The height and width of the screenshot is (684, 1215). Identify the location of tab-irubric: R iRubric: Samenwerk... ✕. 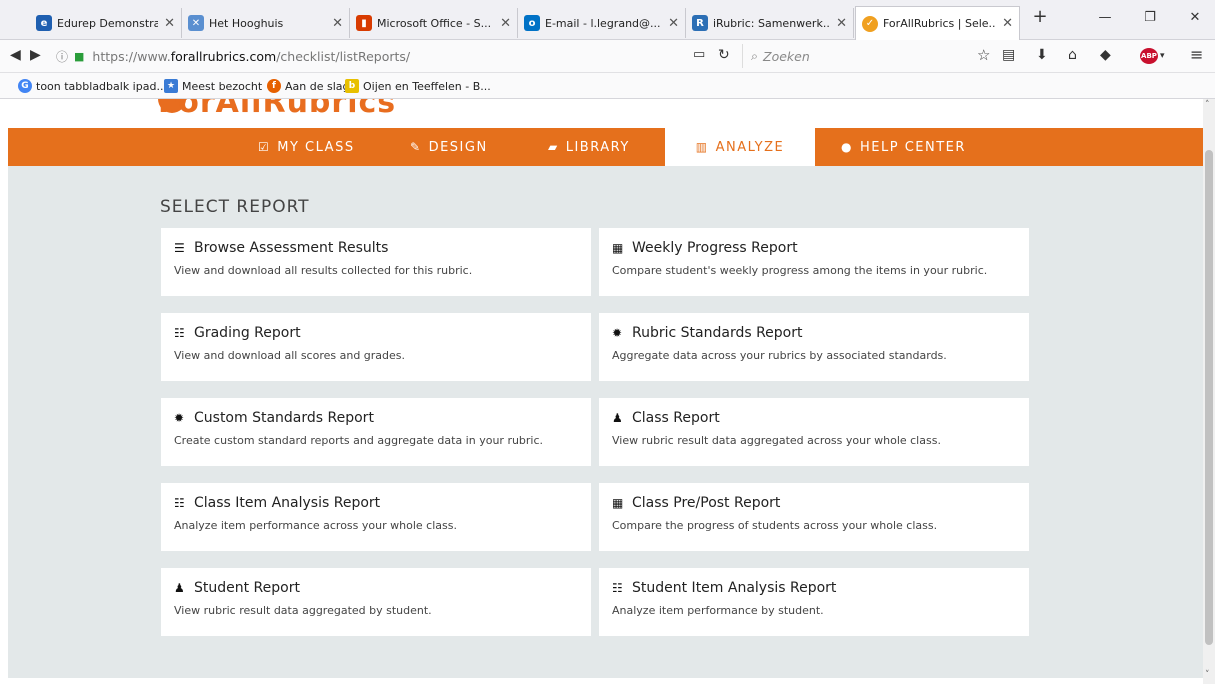
(770, 23).